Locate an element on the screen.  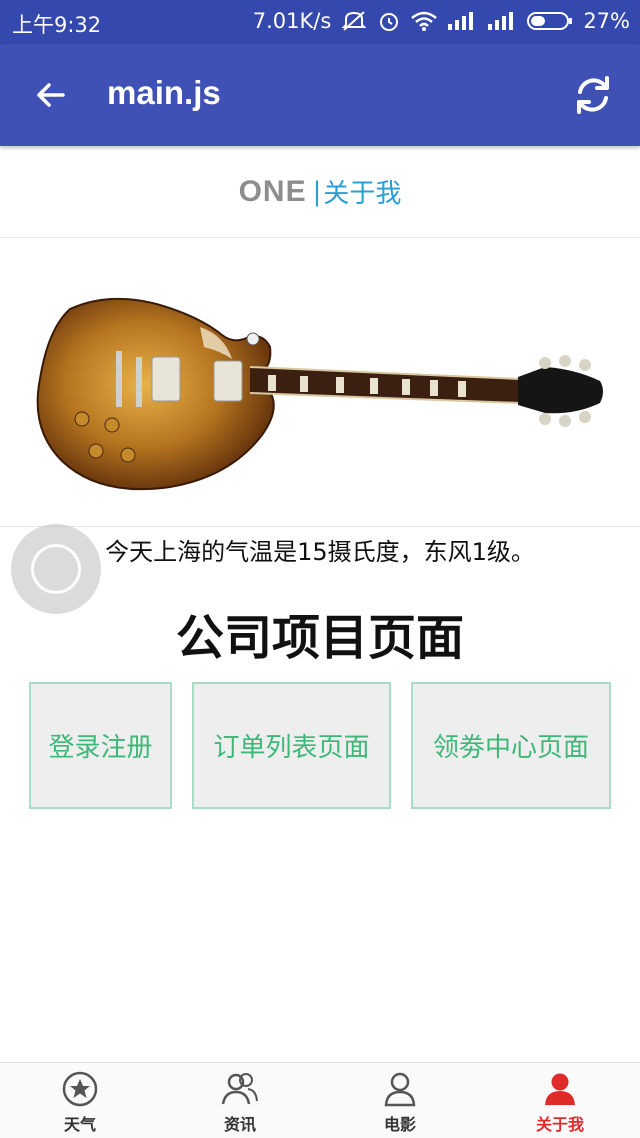
app-toolbar: main.js is located at coordinates (320, 95).